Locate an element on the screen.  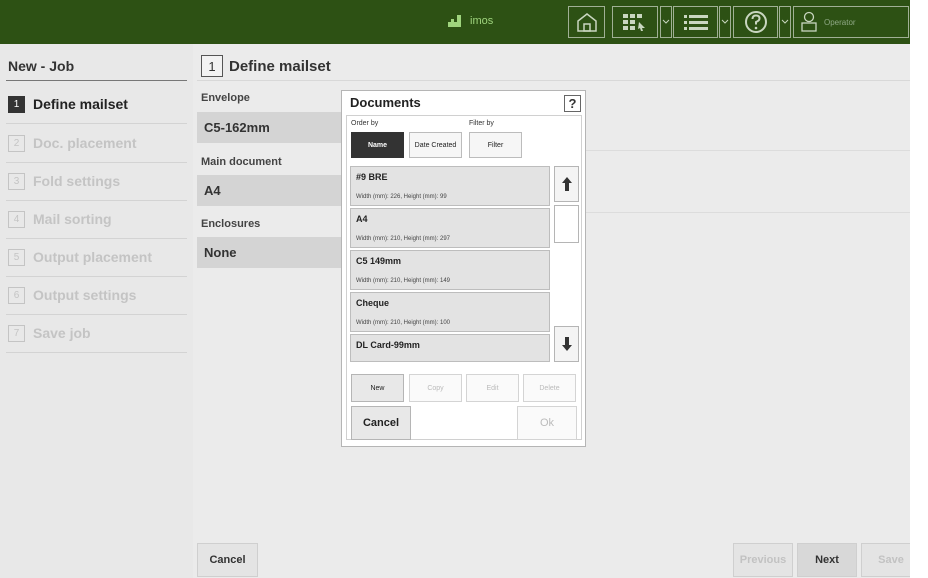
order-by-label: Order by is located at coordinates (365, 123).